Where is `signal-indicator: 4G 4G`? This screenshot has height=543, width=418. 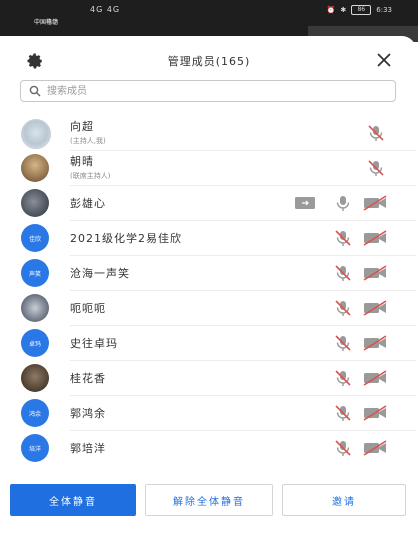
signal-indicator: 4G 4G is located at coordinates (105, 9).